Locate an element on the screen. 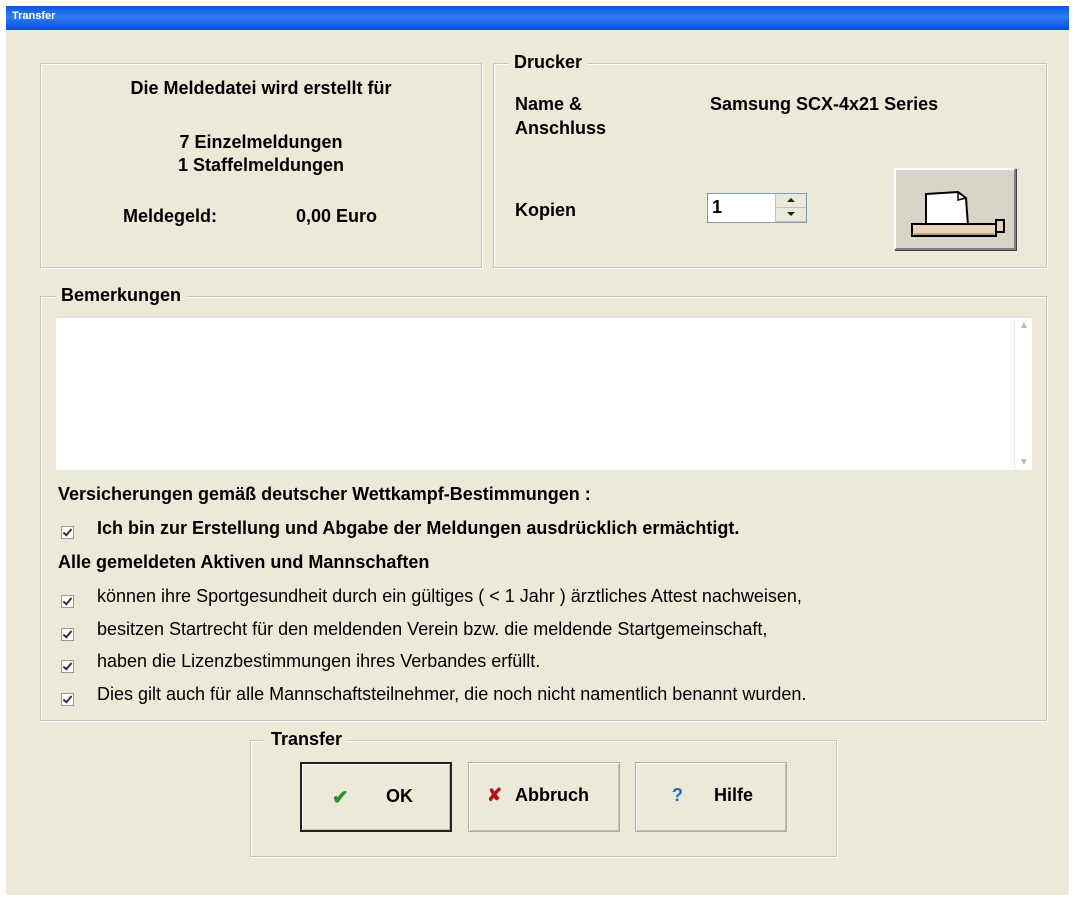 The image size is (1075, 901). ok-button: ✔ OK is located at coordinates (376, 797).